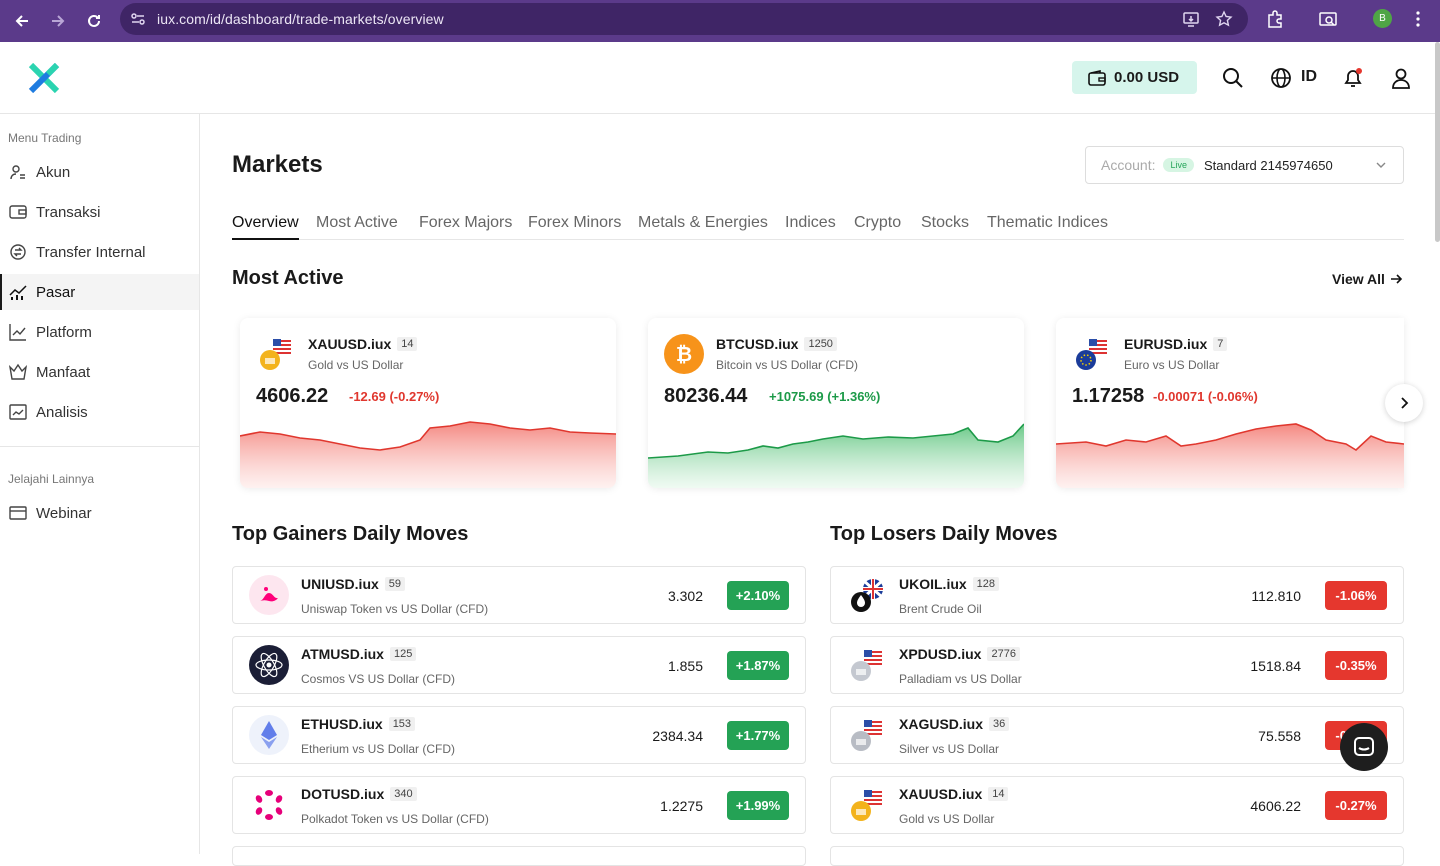 This screenshot has width=1440, height=866. What do you see at coordinates (18, 252) in the screenshot?
I see `transfer-icon` at bounding box center [18, 252].